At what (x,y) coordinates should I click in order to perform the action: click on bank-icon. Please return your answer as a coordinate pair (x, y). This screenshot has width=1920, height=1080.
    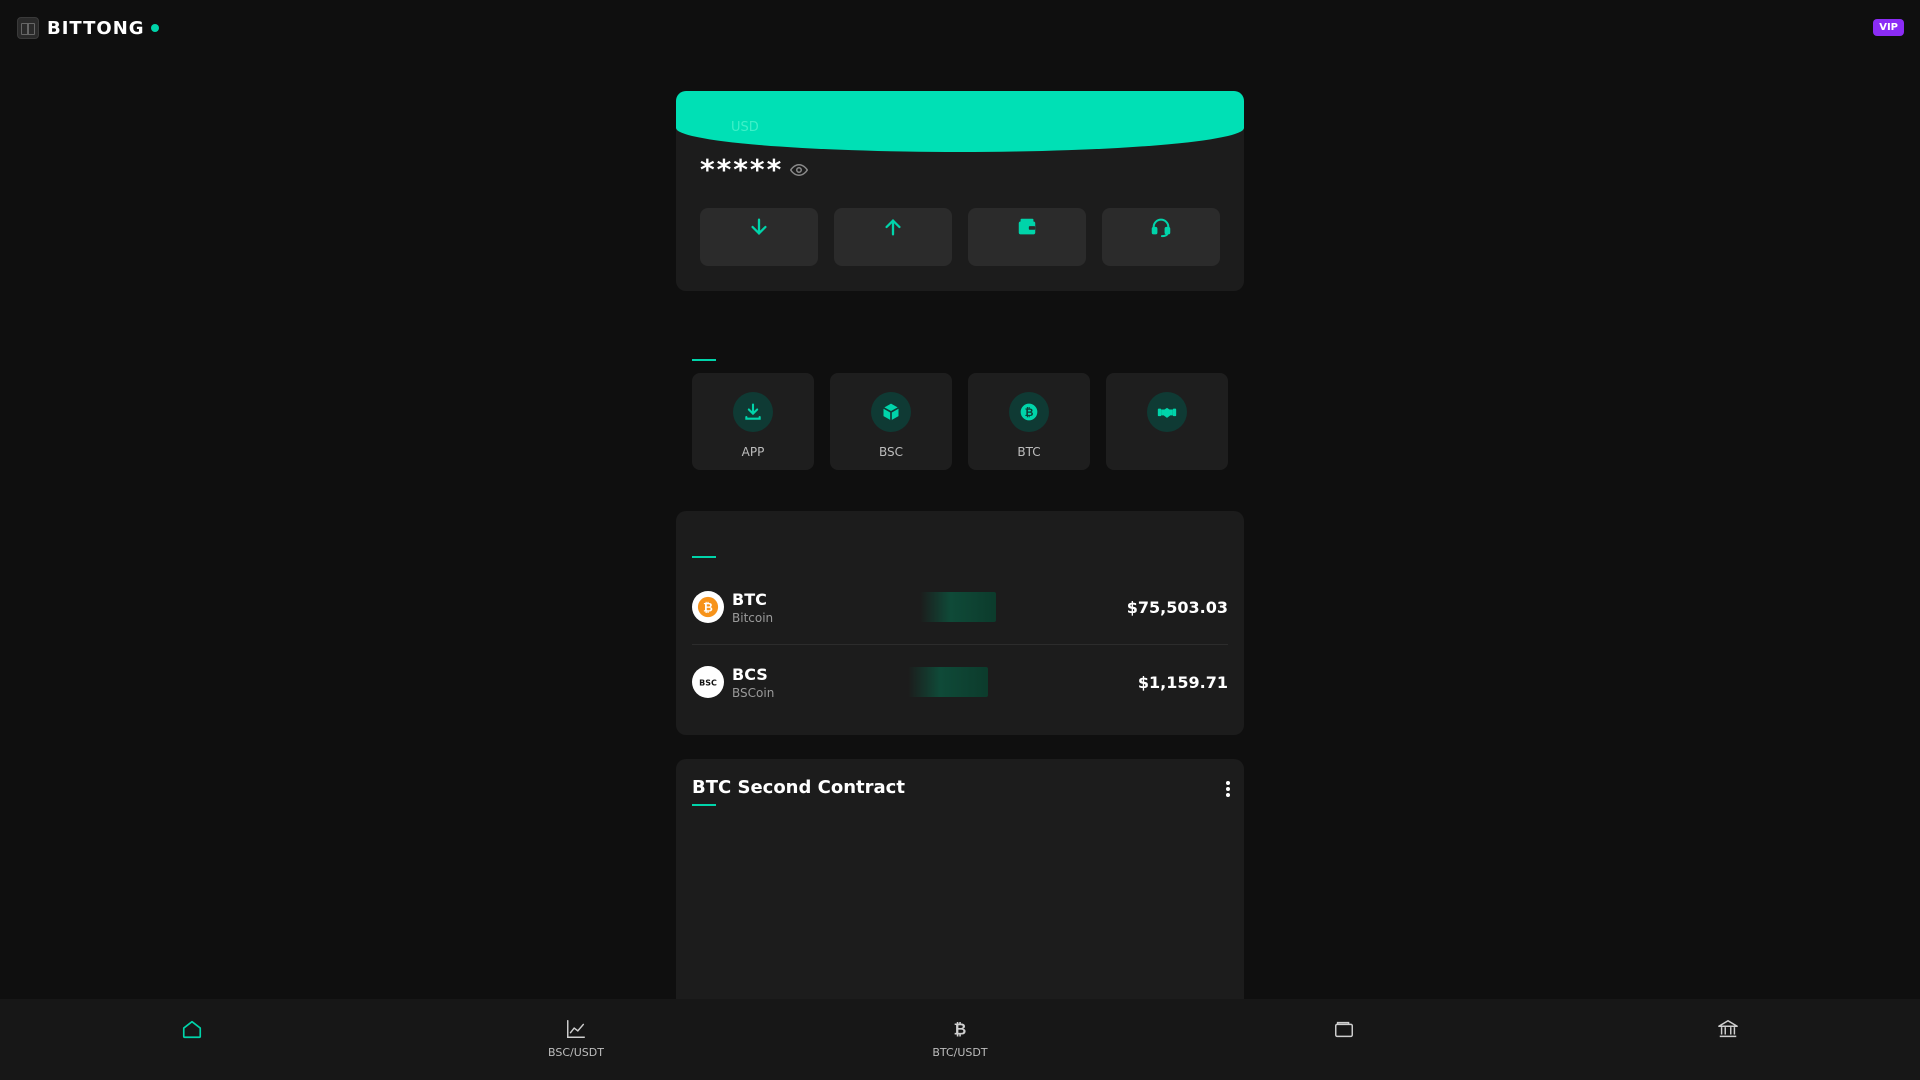
    Looking at the image, I should click on (1728, 1029).